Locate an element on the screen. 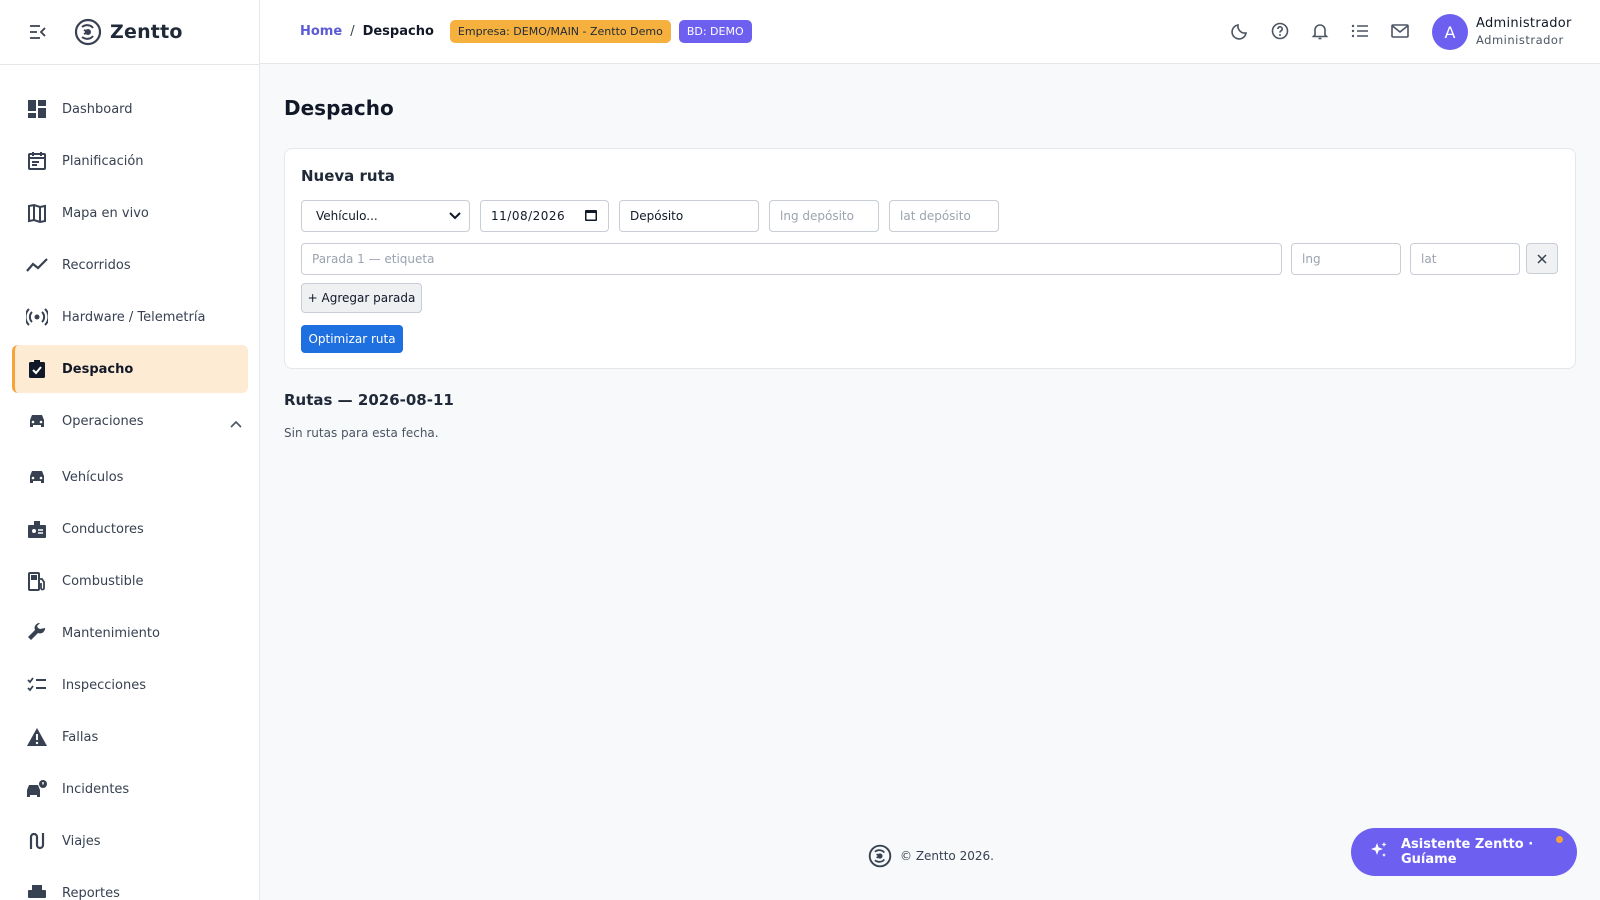 The width and height of the screenshot is (1600, 900). avatar: A is located at coordinates (1450, 32).